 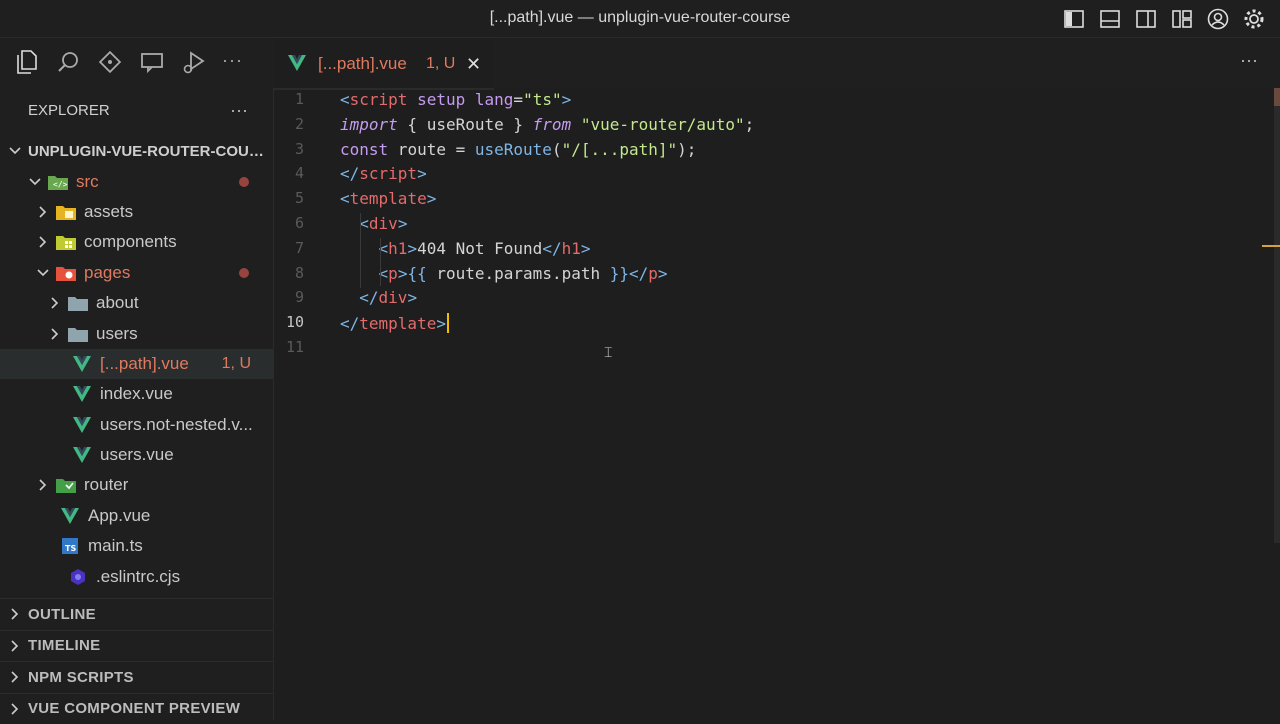 What do you see at coordinates (144, 364) in the screenshot?
I see `tree-item-label: [...path].vue` at bounding box center [144, 364].